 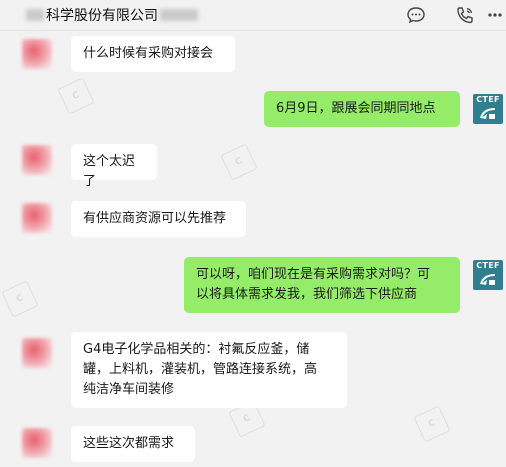 What do you see at coordinates (155, 218) in the screenshot?
I see `message-text: 有供应商资源可以先推荐` at bounding box center [155, 218].